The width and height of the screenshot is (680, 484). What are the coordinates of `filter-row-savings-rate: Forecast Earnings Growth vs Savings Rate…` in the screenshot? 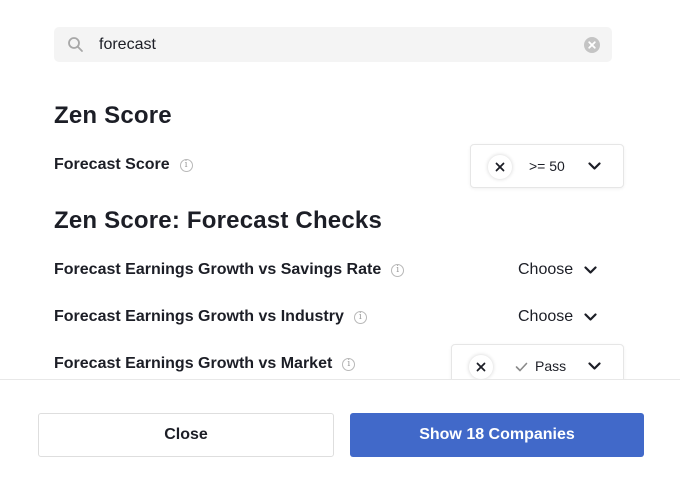 It's located at (229, 270).